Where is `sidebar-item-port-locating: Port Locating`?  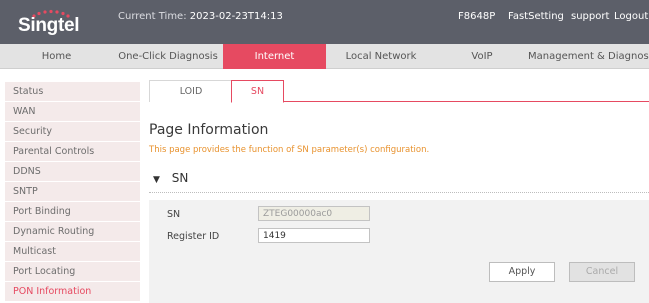 sidebar-item-port-locating: Port Locating is located at coordinates (72, 272).